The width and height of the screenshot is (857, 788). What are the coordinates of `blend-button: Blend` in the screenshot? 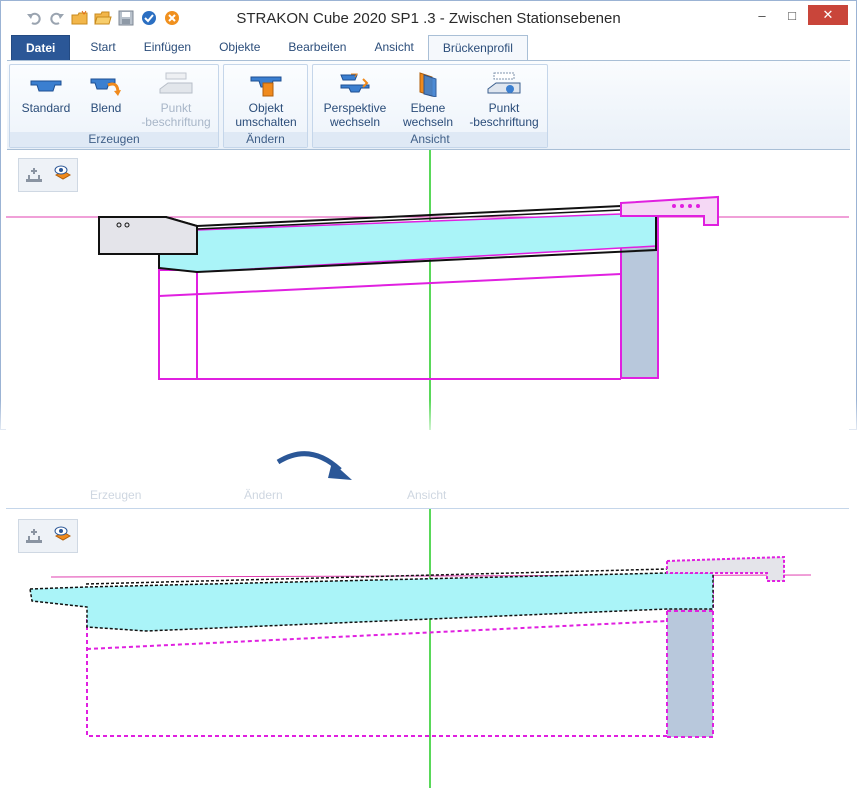 It's located at (106, 93).